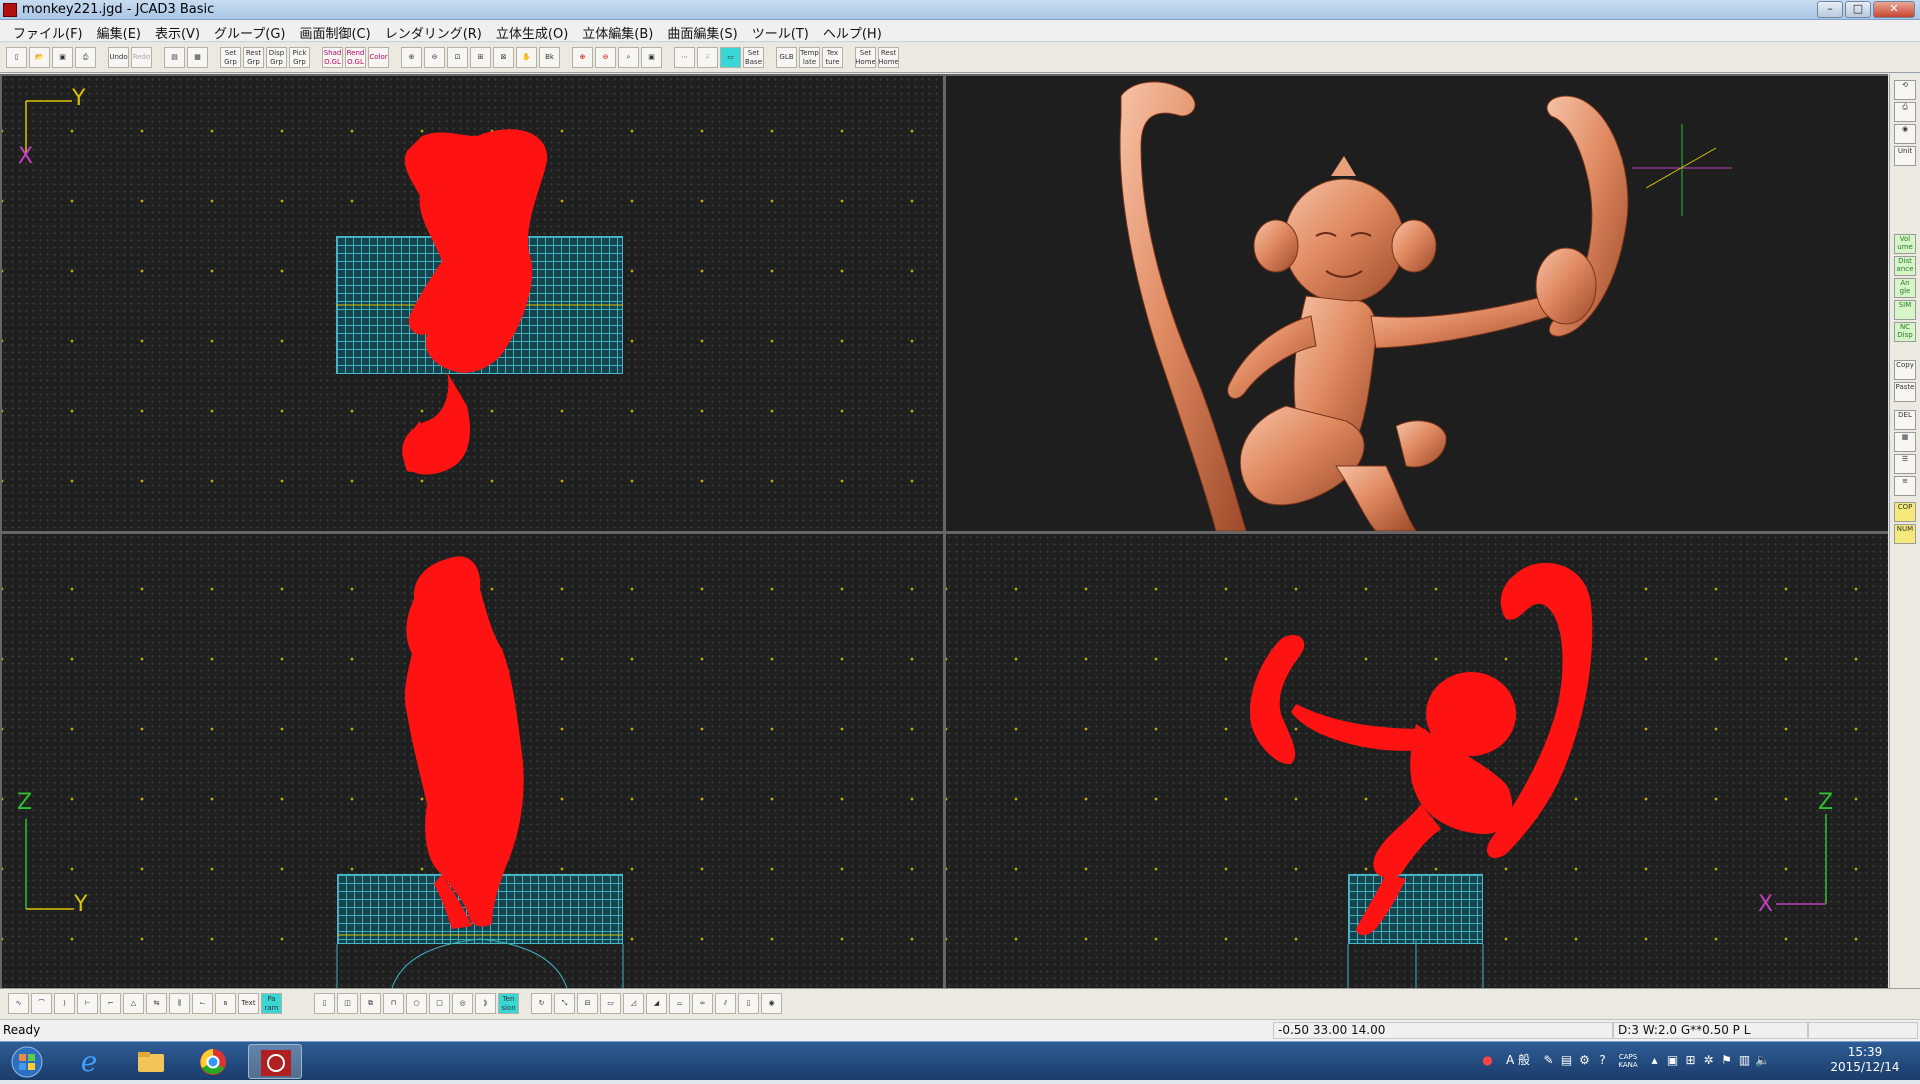  Describe the element at coordinates (1548, 1060) in the screenshot. I see `ime-tool-icon: ✎` at that location.